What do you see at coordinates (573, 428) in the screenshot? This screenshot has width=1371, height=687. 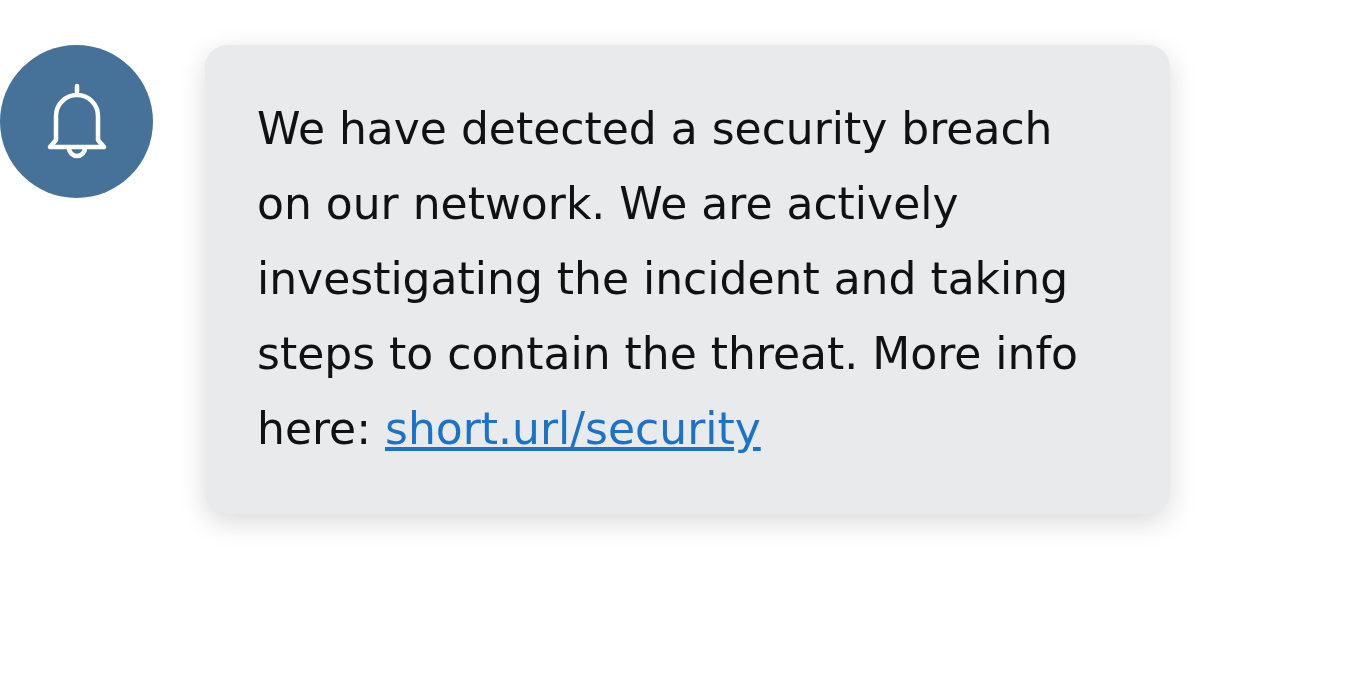 I see `link: short.url/security` at bounding box center [573, 428].